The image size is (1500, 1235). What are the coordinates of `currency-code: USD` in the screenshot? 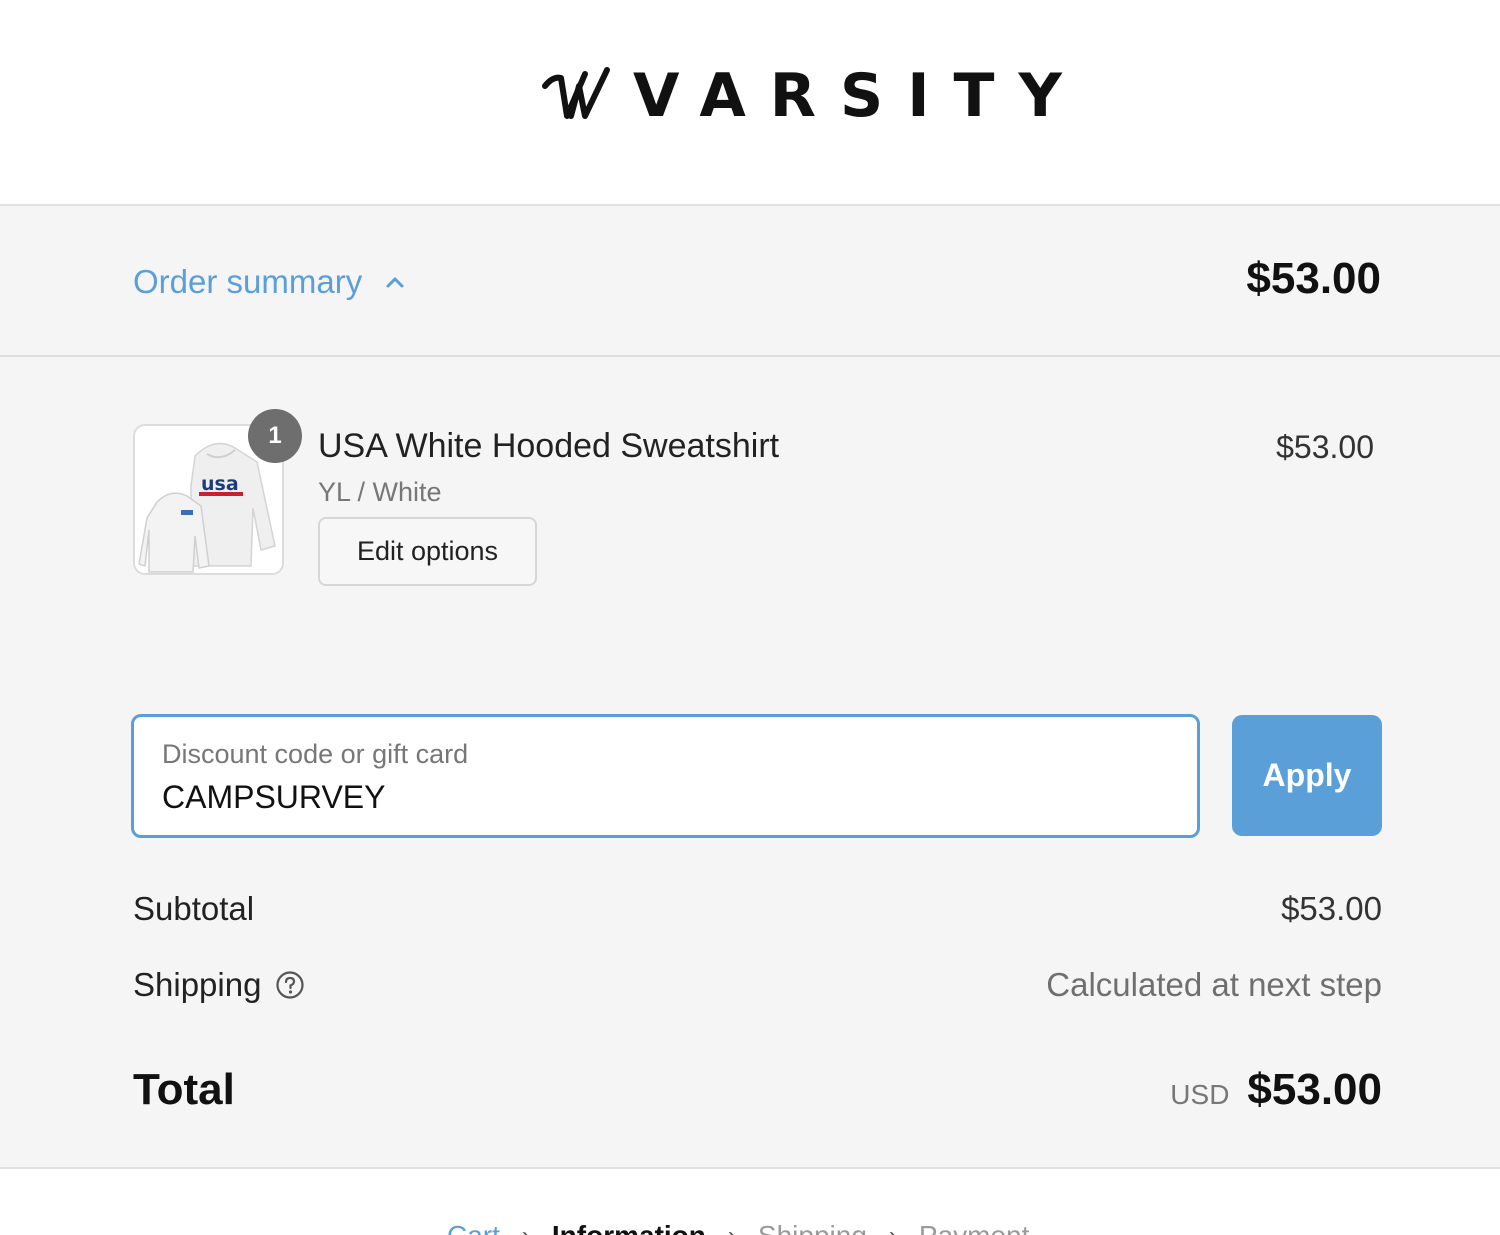 It's located at (1200, 1094).